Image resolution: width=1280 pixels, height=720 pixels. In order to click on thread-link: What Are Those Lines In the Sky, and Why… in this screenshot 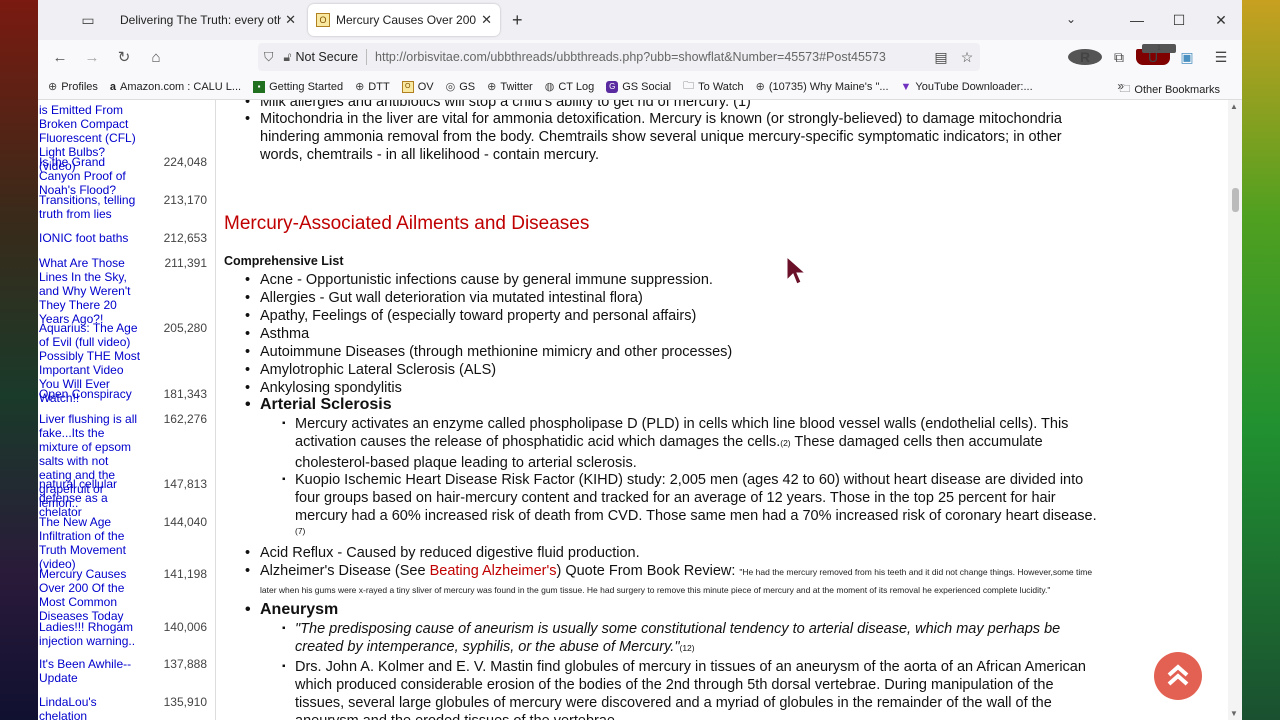, I will do `click(91, 291)`.